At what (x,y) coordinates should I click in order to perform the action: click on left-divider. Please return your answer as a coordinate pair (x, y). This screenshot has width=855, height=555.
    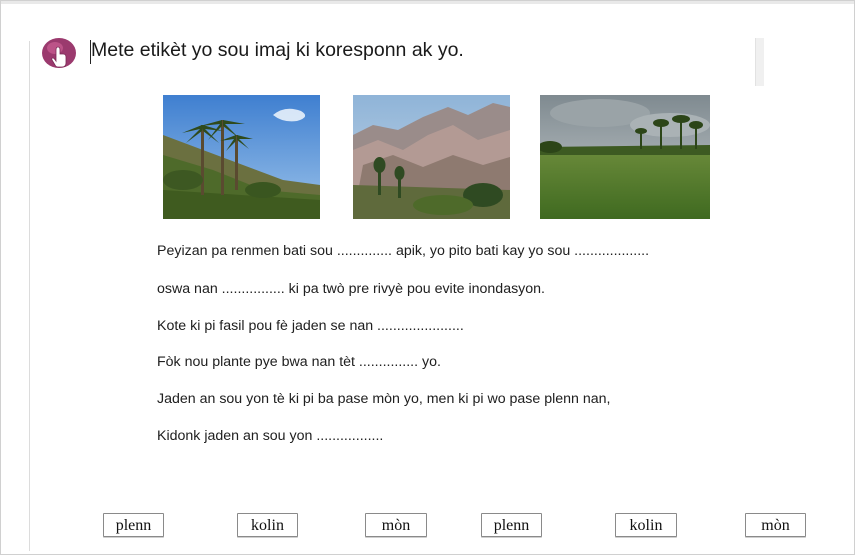
    Looking at the image, I should click on (29, 296).